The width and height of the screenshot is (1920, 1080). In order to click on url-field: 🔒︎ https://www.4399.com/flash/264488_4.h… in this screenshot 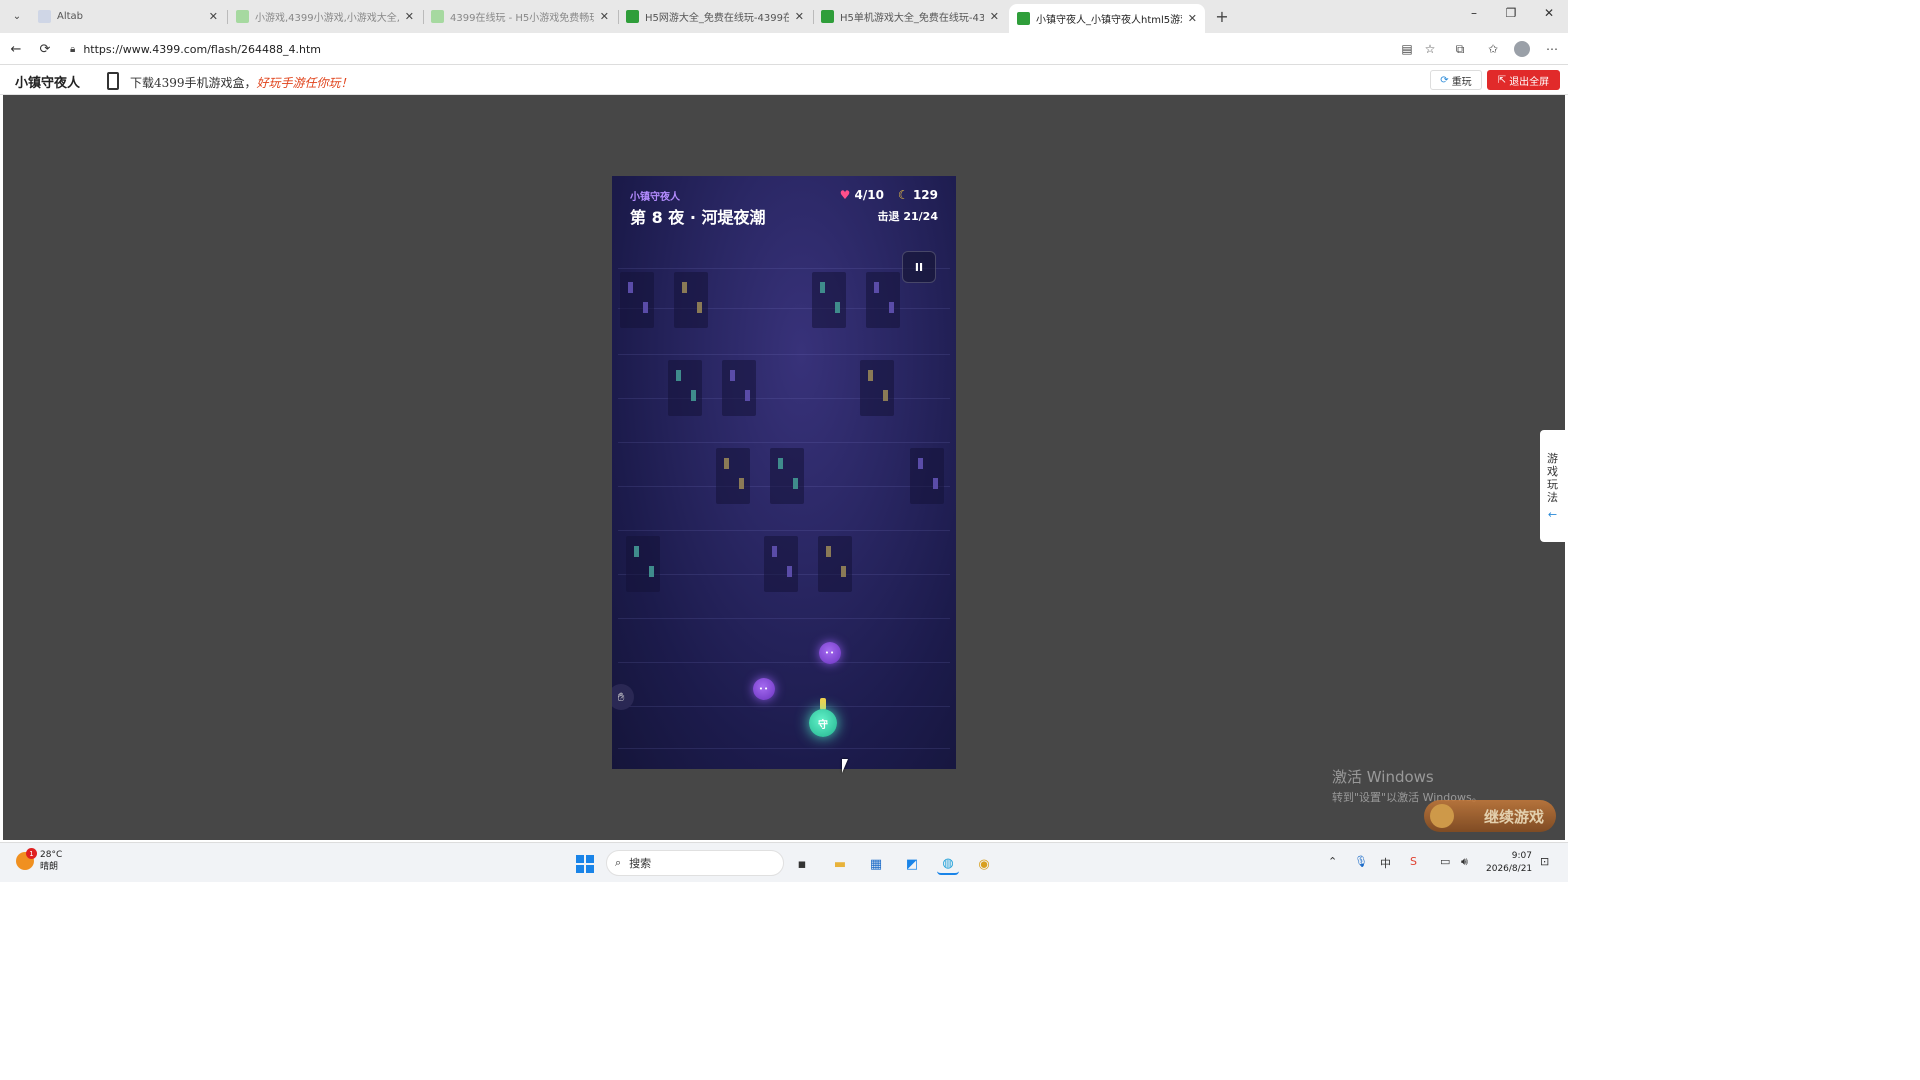, I will do `click(752, 49)`.